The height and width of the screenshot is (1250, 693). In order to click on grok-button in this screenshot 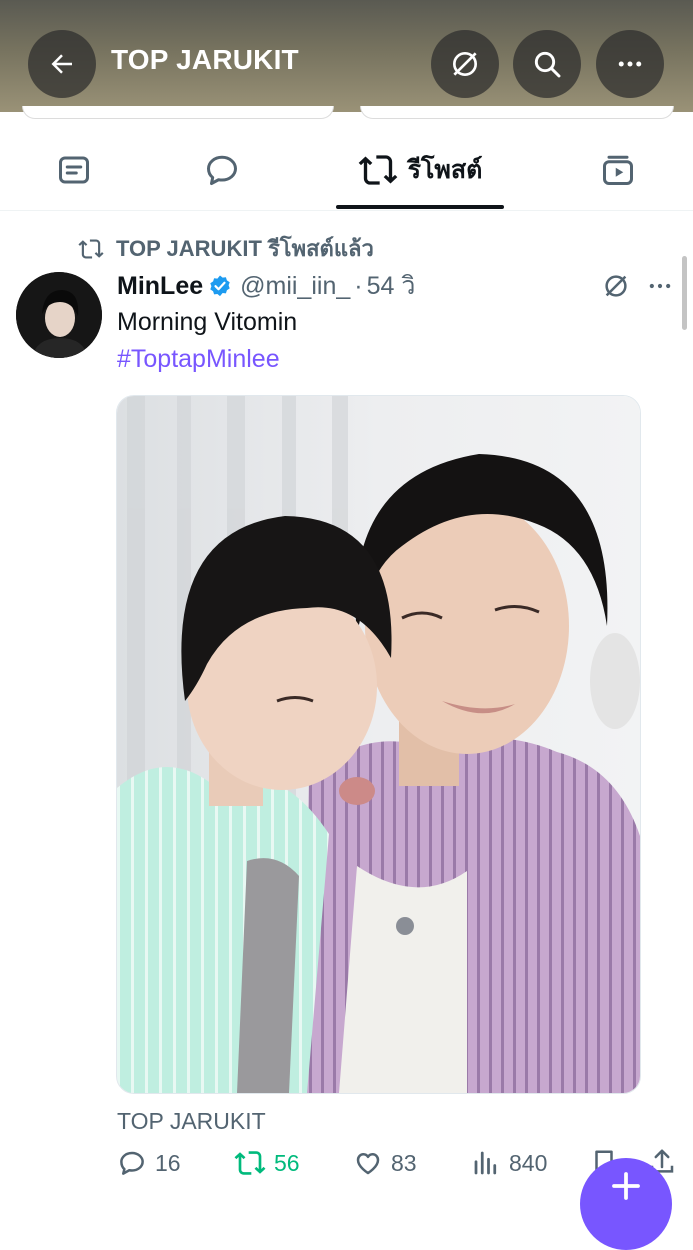, I will do `click(465, 64)`.